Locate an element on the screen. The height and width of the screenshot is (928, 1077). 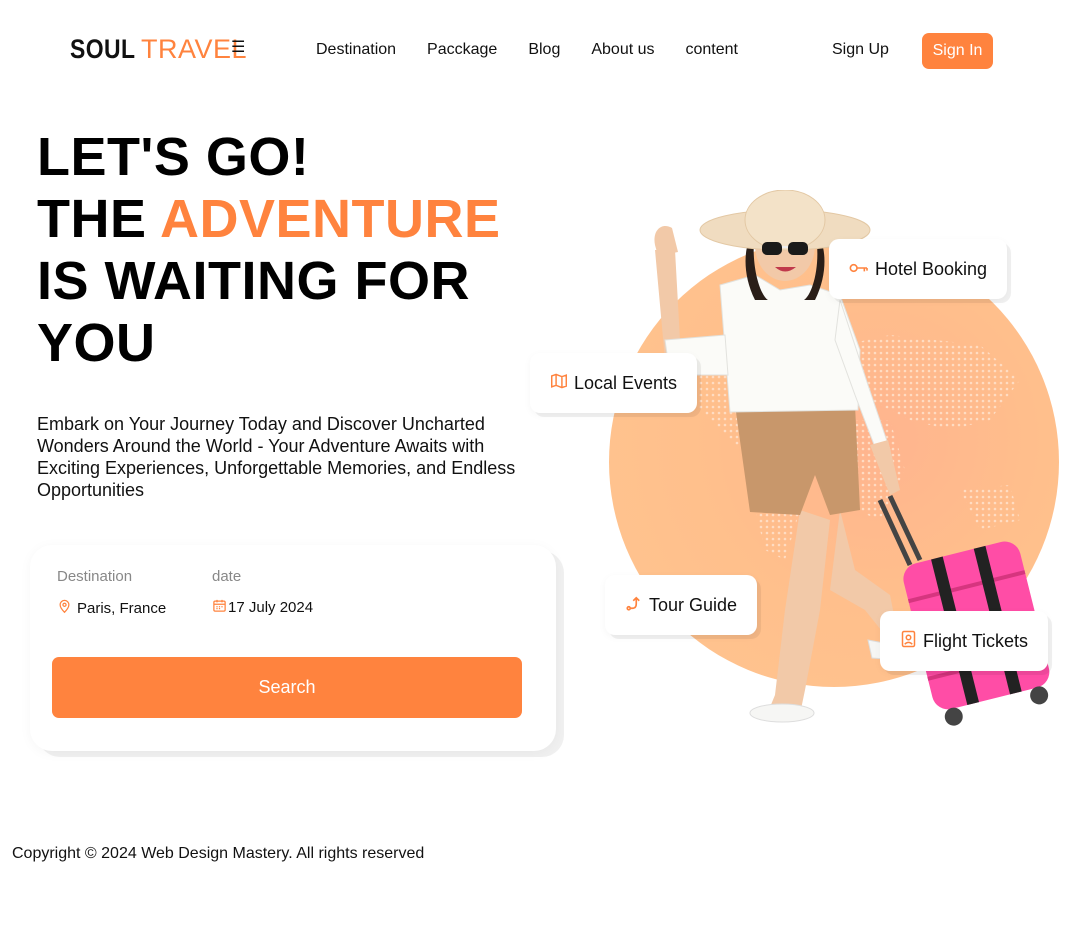
hero-line-4: YOU is located at coordinates (96, 343).